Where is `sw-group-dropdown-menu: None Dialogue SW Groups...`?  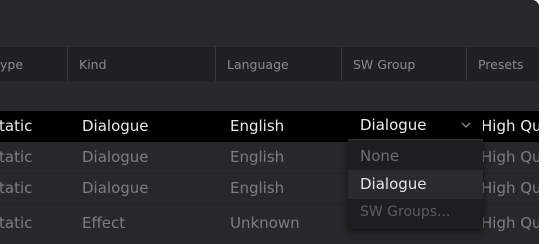 sw-group-dropdown-menu: None Dialogue SW Groups... is located at coordinates (415, 184).